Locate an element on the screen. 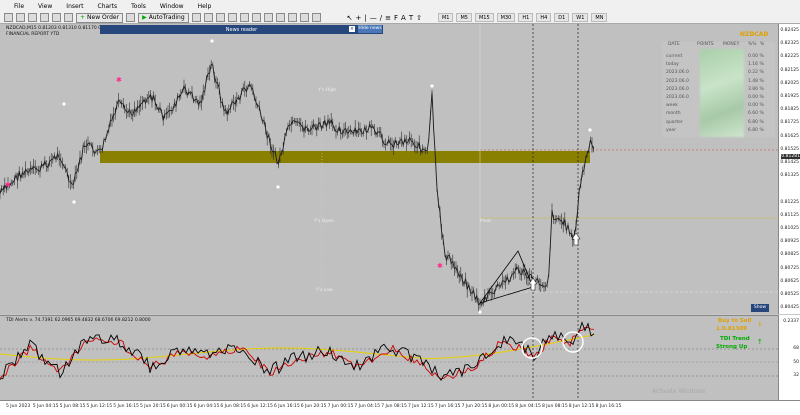 The height and width of the screenshot is (415, 800). autoscroll-icon is located at coordinates (268, 17).